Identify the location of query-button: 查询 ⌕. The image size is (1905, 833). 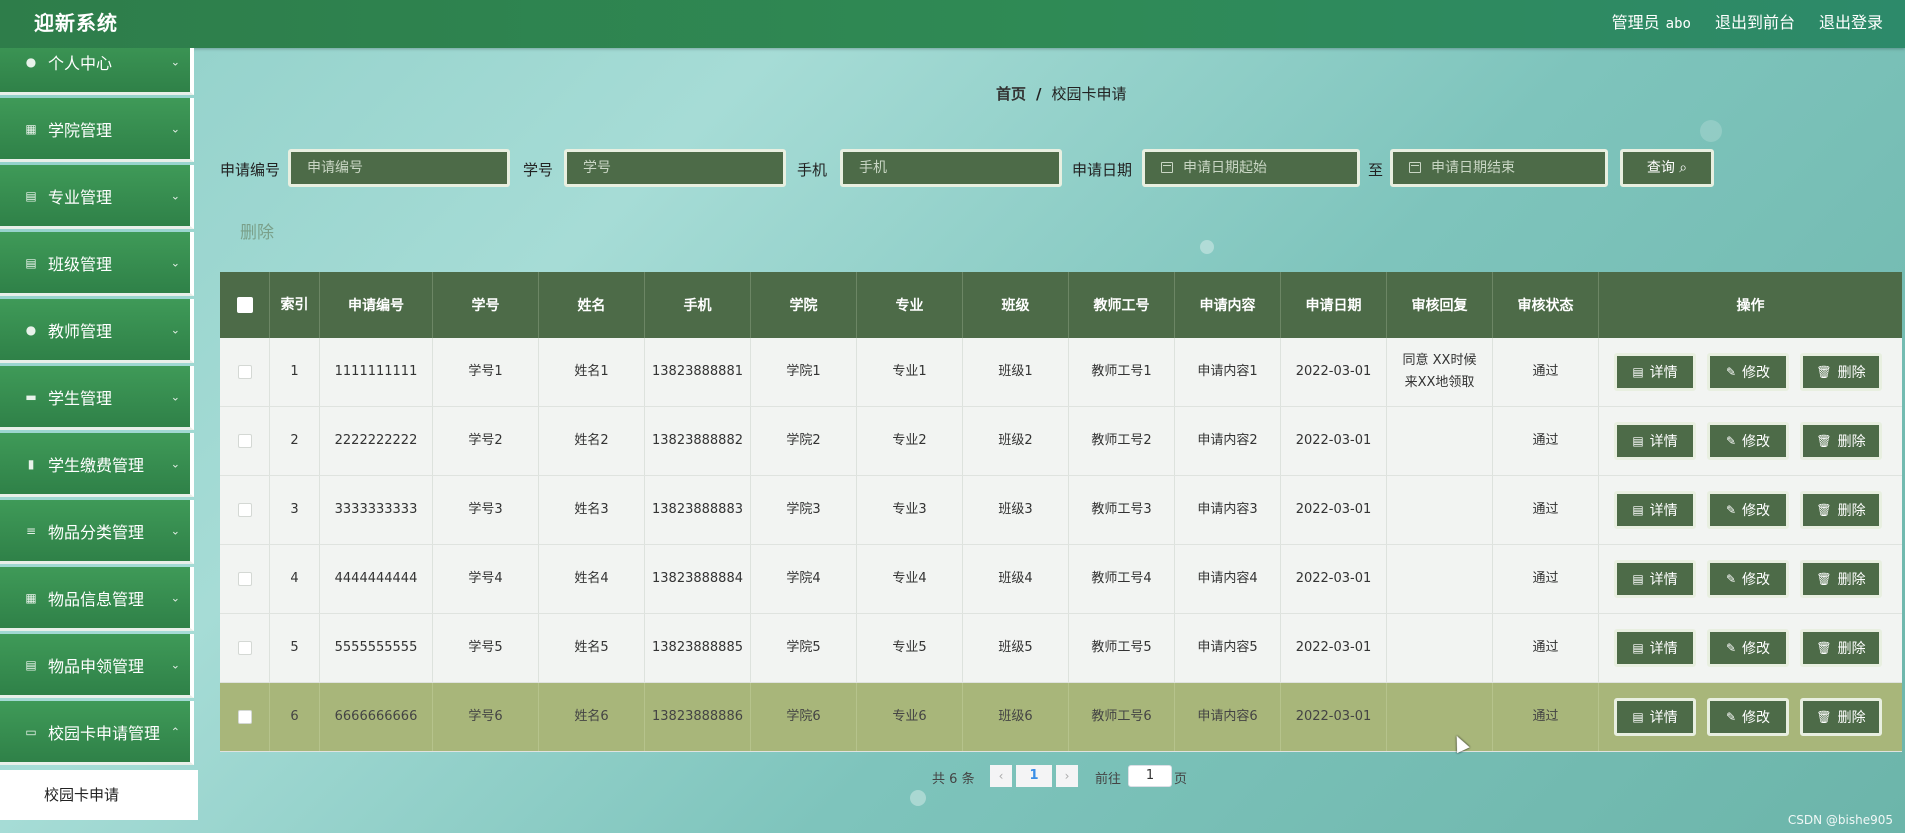
(1667, 168).